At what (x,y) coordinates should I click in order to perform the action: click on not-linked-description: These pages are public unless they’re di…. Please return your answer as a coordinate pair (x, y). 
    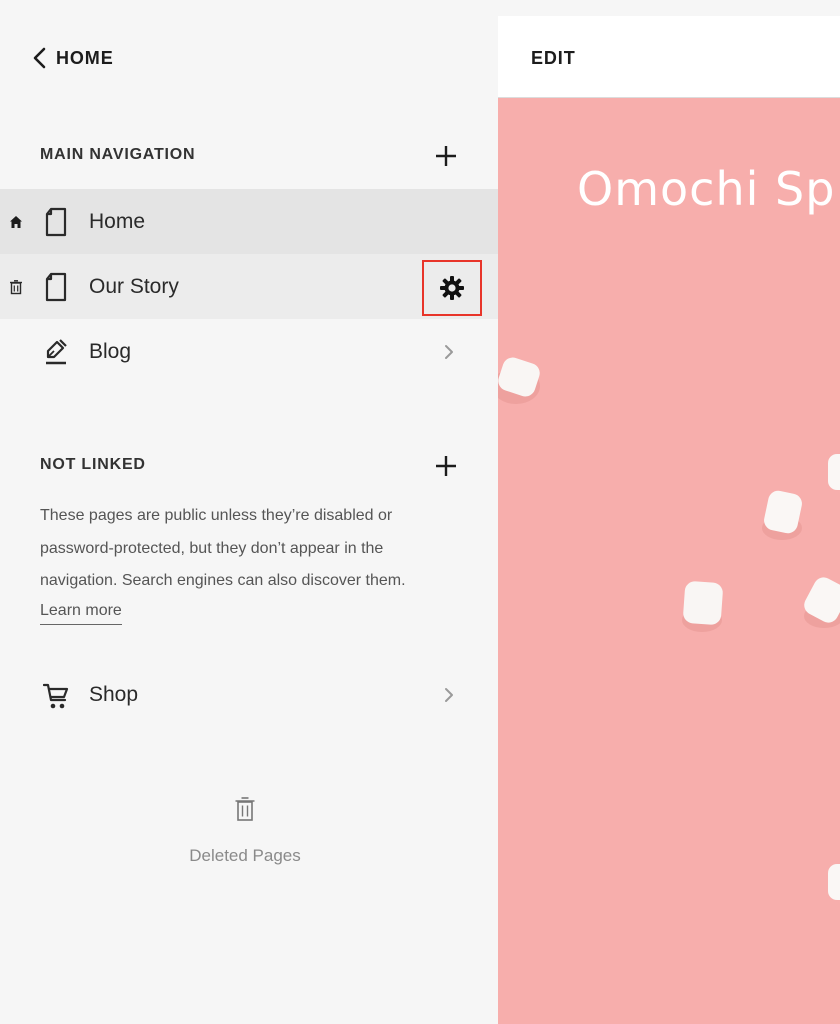
    Looking at the image, I should click on (223, 548).